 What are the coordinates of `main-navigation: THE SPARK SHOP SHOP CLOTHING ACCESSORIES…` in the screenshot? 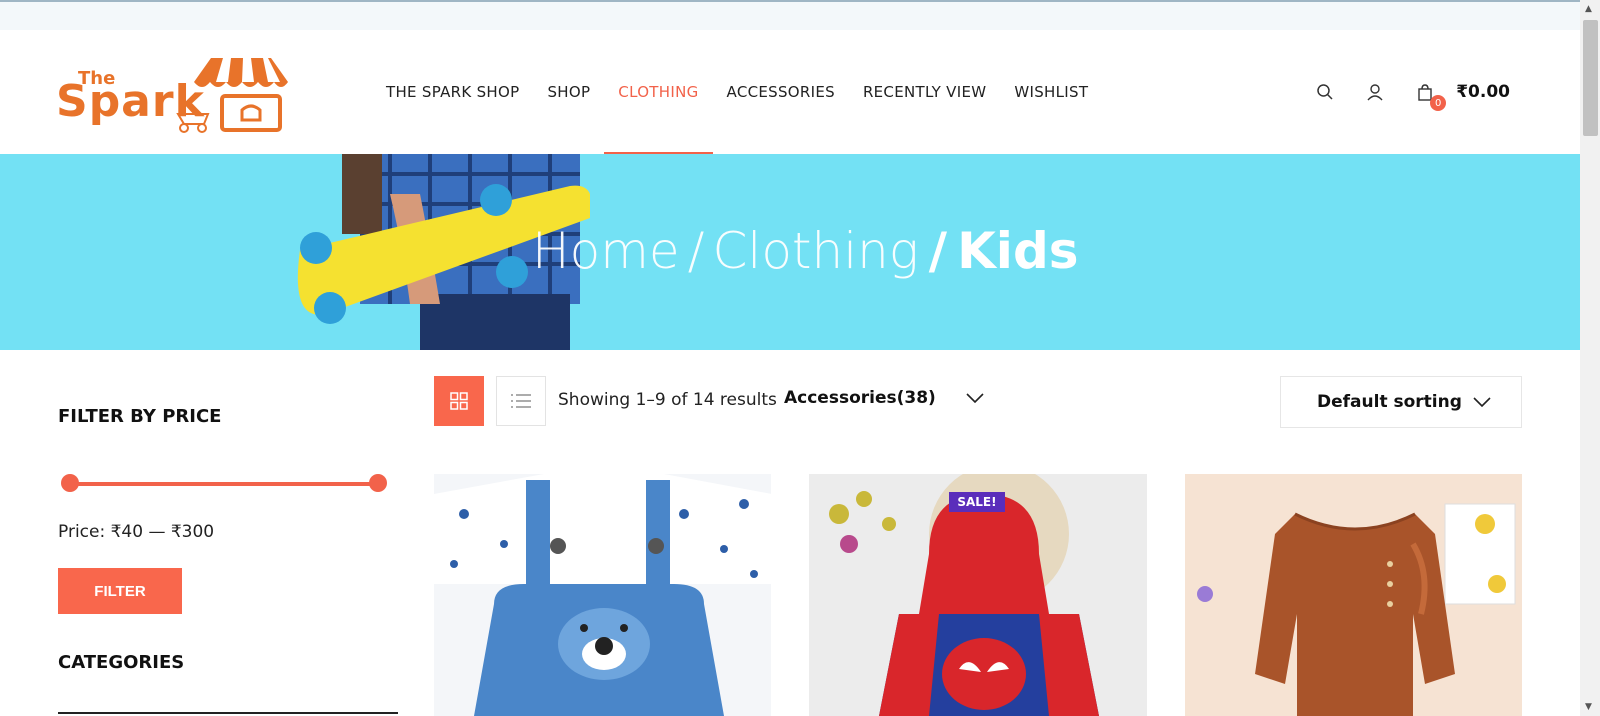 It's located at (737, 92).